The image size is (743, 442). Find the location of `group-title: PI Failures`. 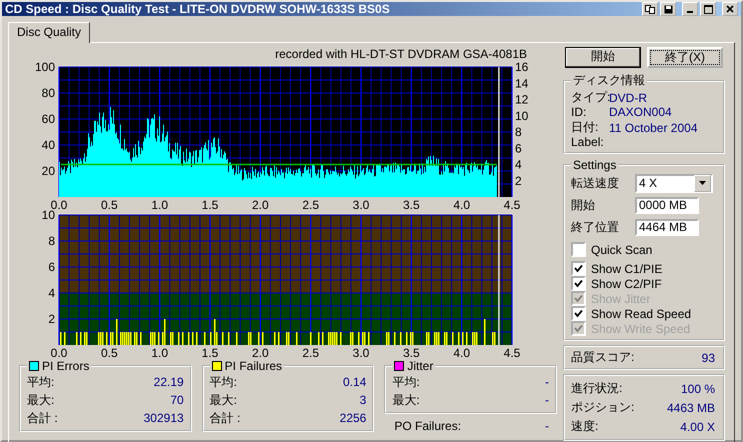

group-title: PI Failures is located at coordinates (253, 366).